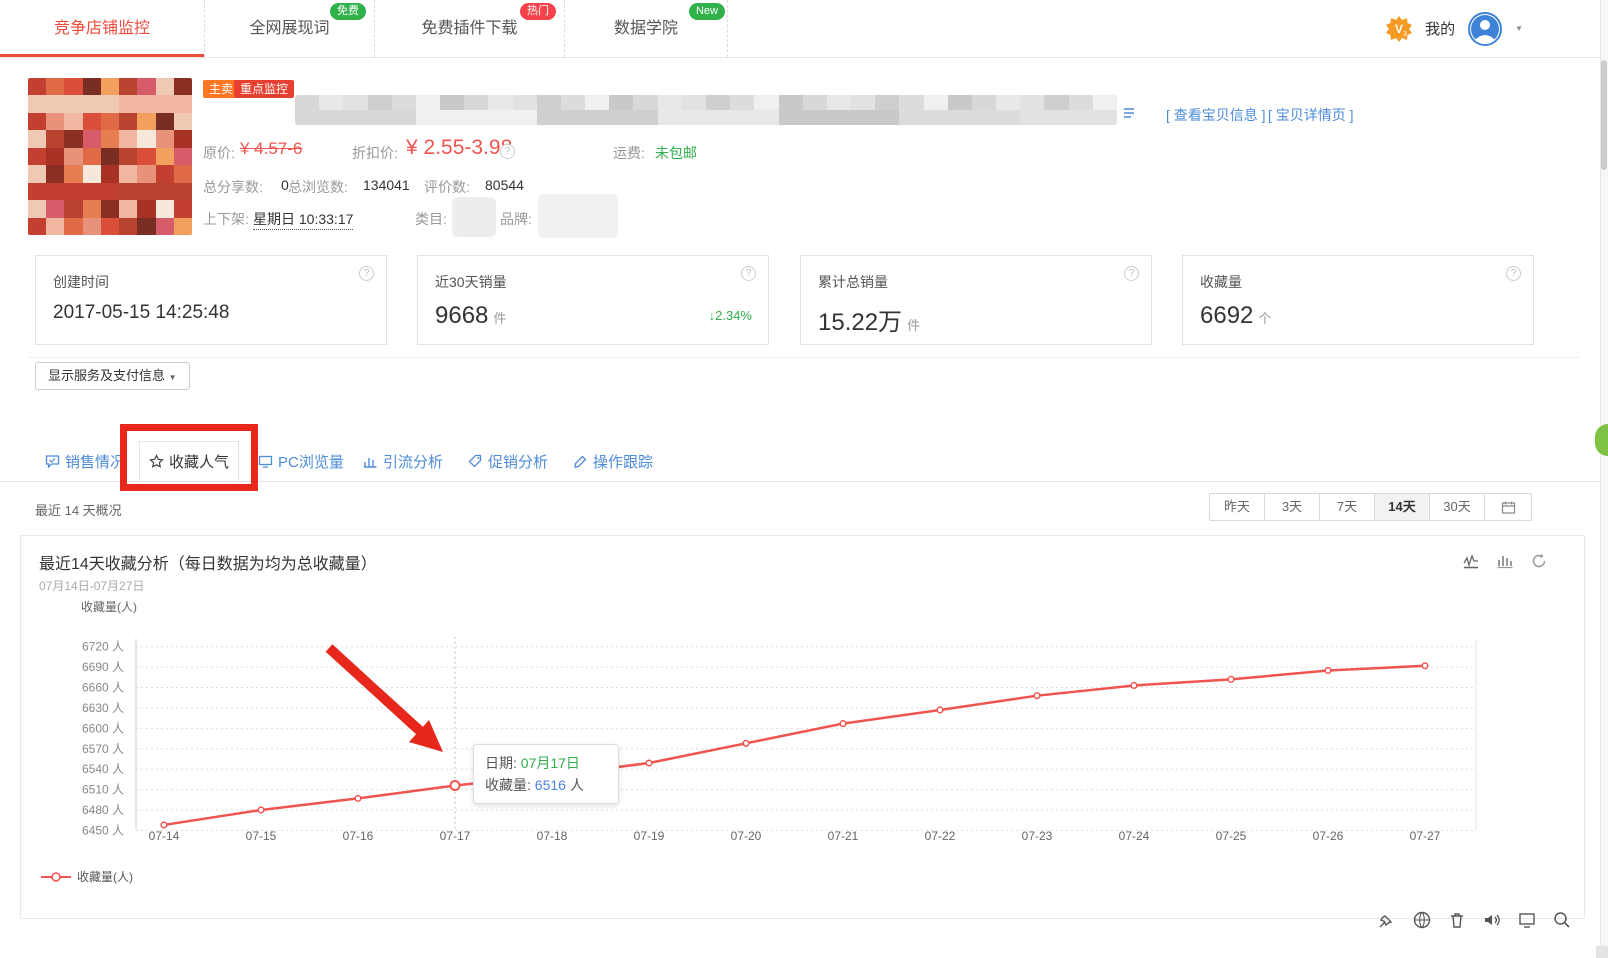 This screenshot has height=958, width=1608. What do you see at coordinates (550, 763) in the screenshot?
I see `tooltip-date-value: 07月17日` at bounding box center [550, 763].